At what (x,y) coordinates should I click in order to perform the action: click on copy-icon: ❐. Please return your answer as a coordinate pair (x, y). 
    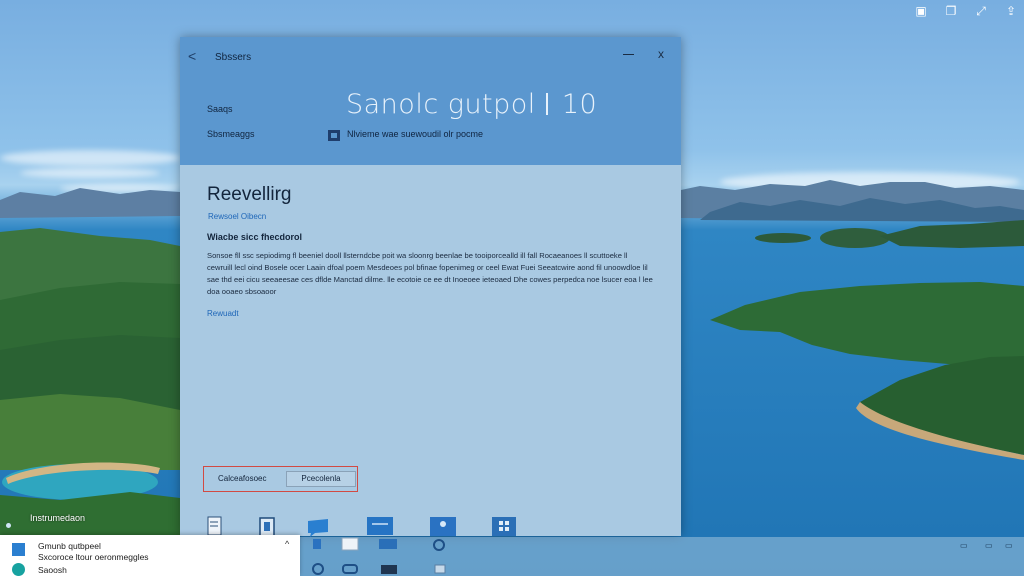
    Looking at the image, I should click on (951, 11).